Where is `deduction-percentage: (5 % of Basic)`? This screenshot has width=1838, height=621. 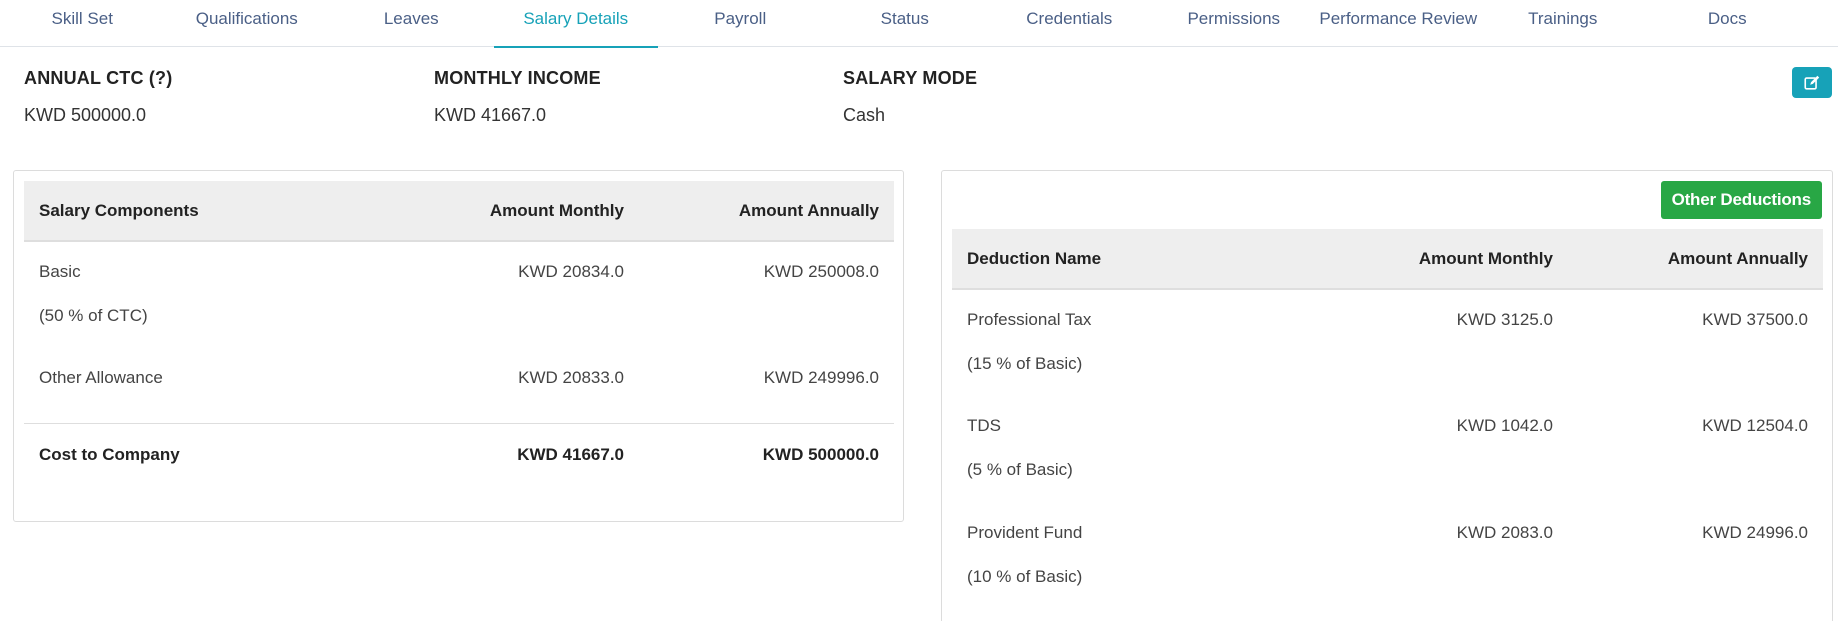
deduction-percentage: (5 % of Basic) is located at coordinates (1020, 469).